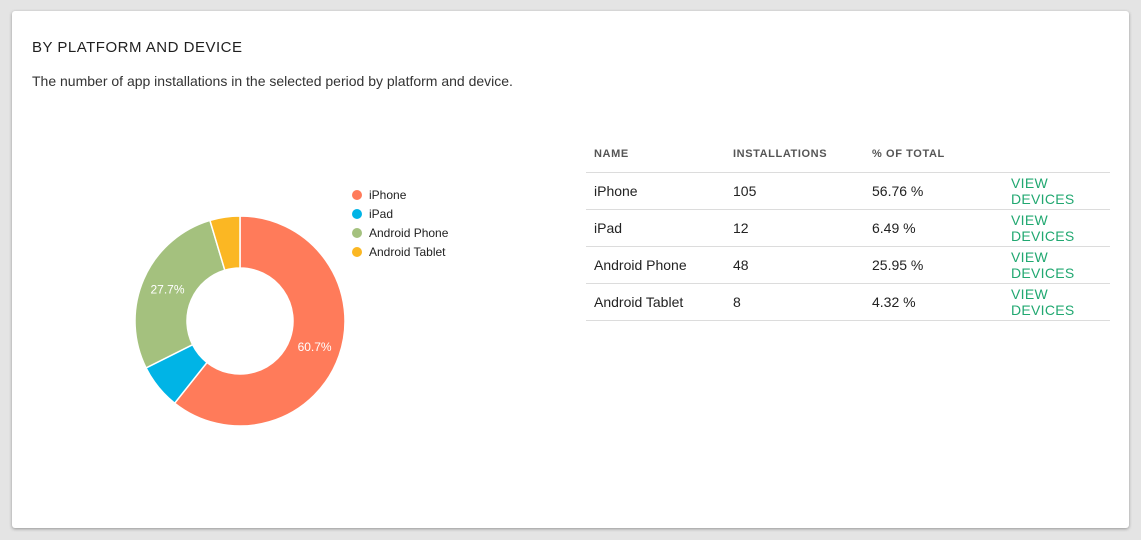 This screenshot has height=540, width=1141. I want to click on table-header-row: NAME INSTALLATIONS % OF TOTAL, so click(848, 154).